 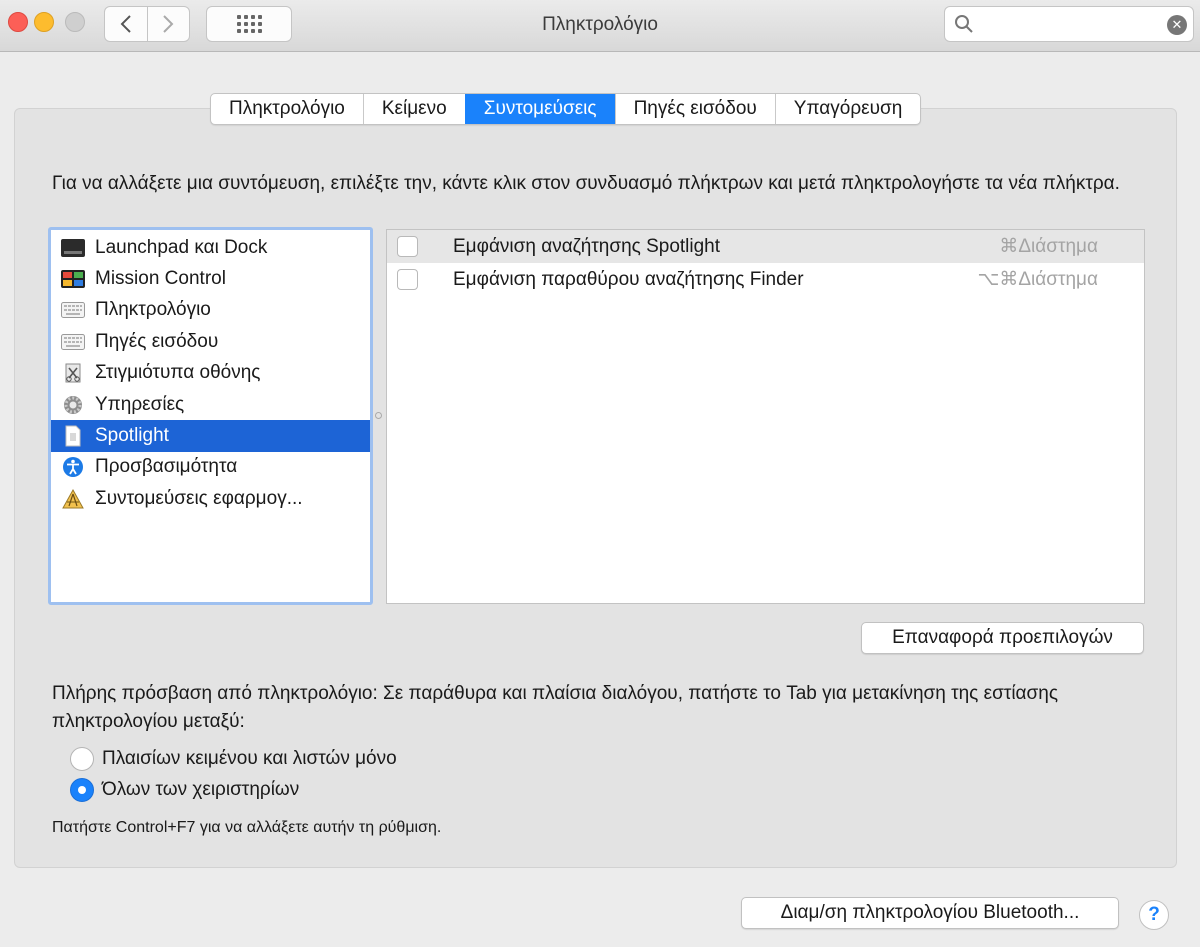 I want to click on category-input-sources: Πηγές εισόδου, so click(x=210, y=341).